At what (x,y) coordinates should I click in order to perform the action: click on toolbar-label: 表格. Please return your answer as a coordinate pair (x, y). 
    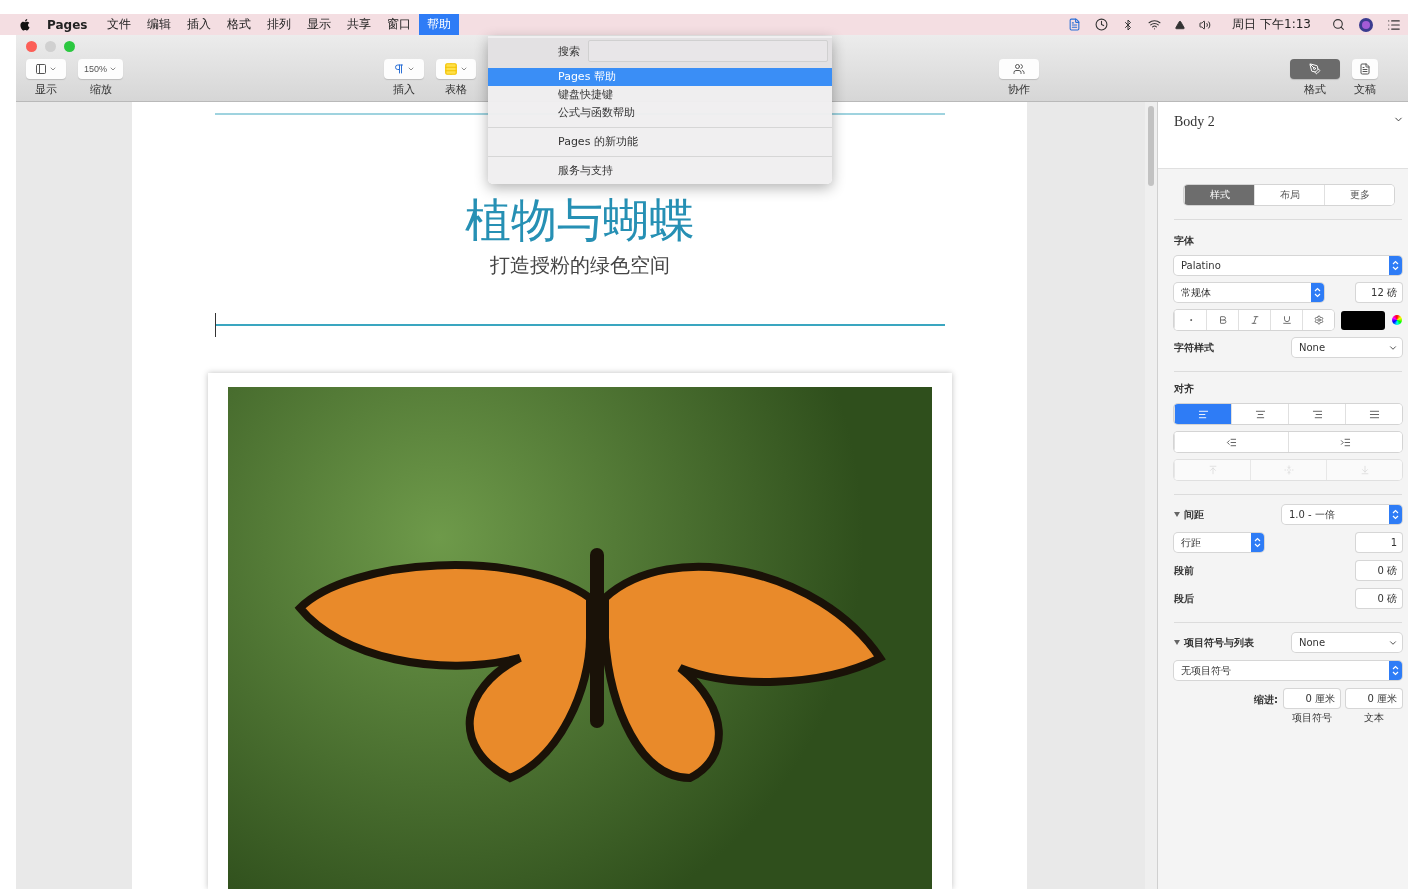
    Looking at the image, I should click on (456, 89).